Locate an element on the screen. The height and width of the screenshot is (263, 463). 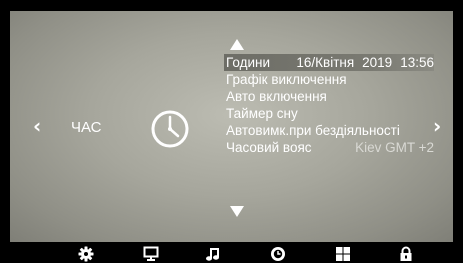
menu-item-timezone: Часовий вояс Kiev GMT +2 is located at coordinates (329, 147).